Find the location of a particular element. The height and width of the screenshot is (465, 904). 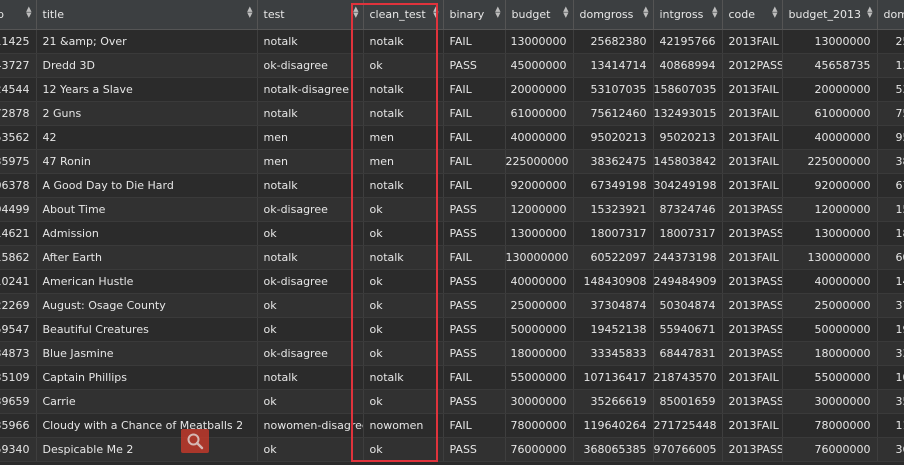

column-header-dom: dom is located at coordinates (890, 15).